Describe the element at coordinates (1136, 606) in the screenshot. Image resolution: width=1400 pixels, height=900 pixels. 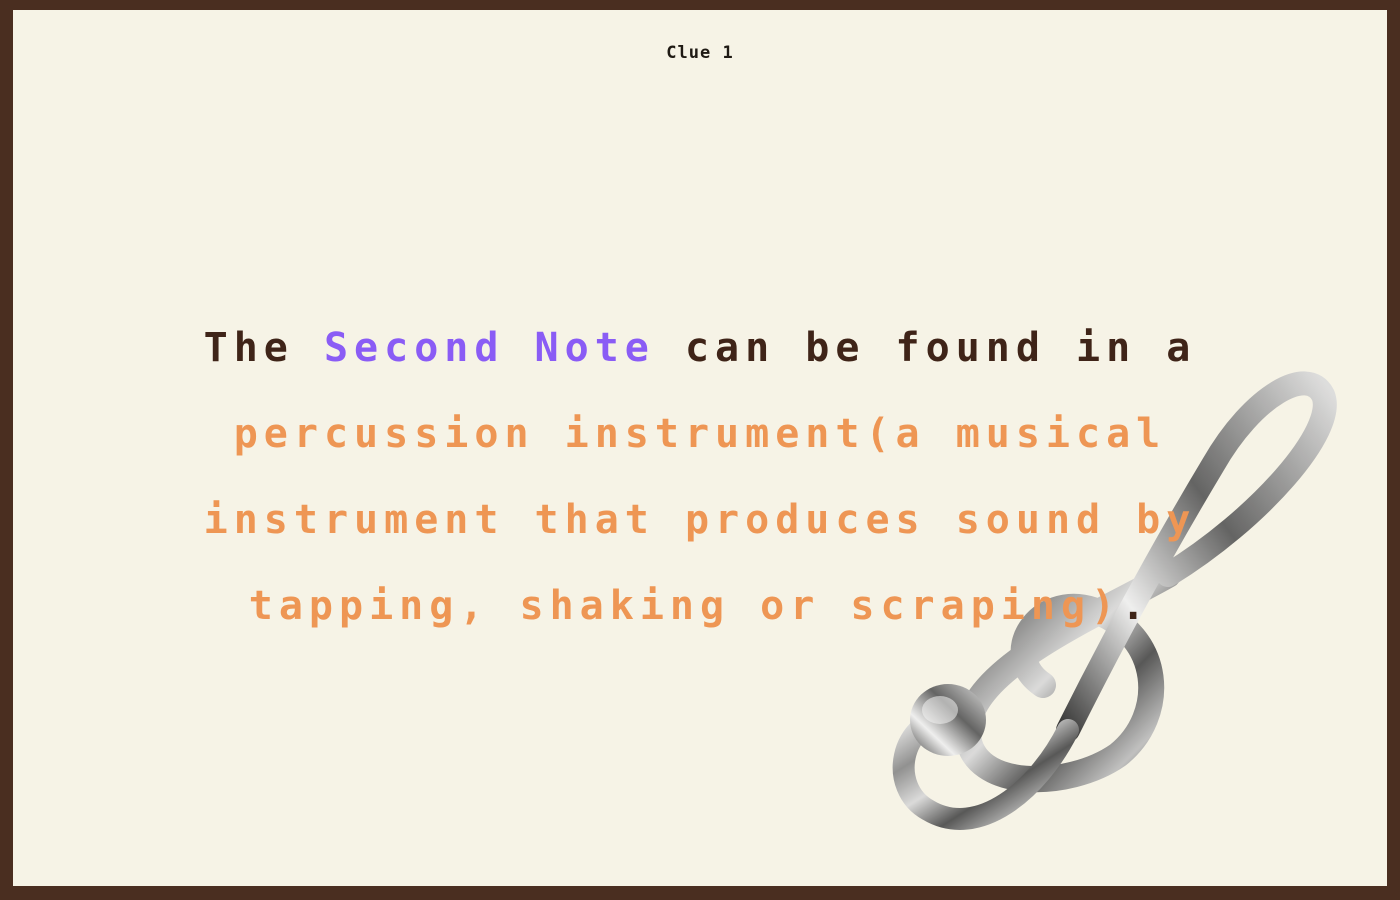
I see `clue-text-end: .` at that location.